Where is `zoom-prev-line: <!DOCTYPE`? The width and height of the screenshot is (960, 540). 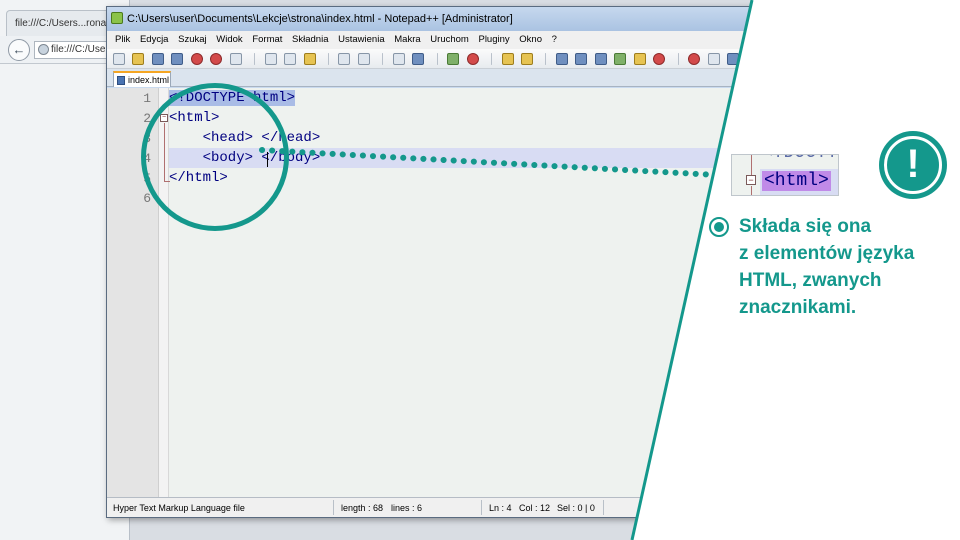
zoom-prev-line: <!DOCTYPE is located at coordinates (800, 159).